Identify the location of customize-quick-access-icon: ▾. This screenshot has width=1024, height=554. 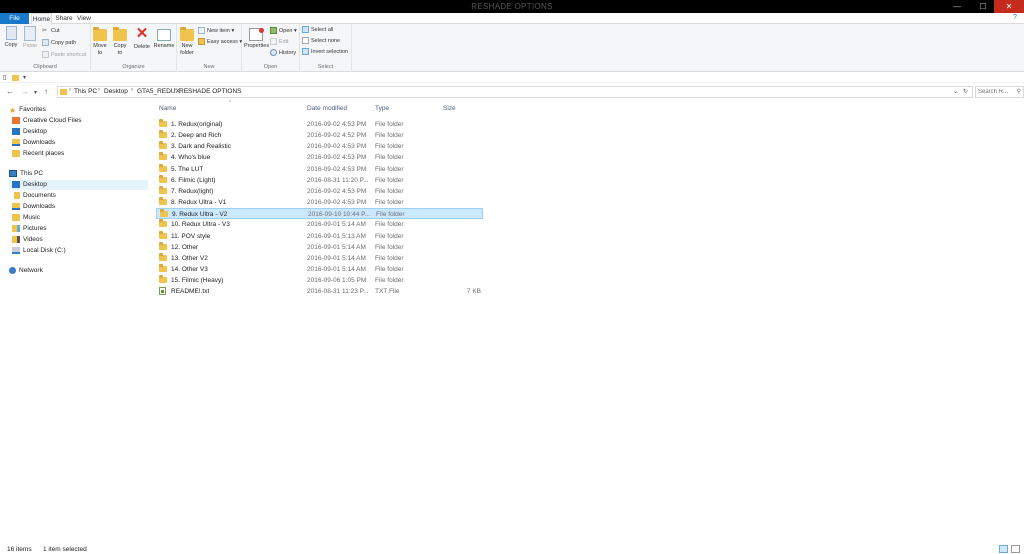
(24, 77).